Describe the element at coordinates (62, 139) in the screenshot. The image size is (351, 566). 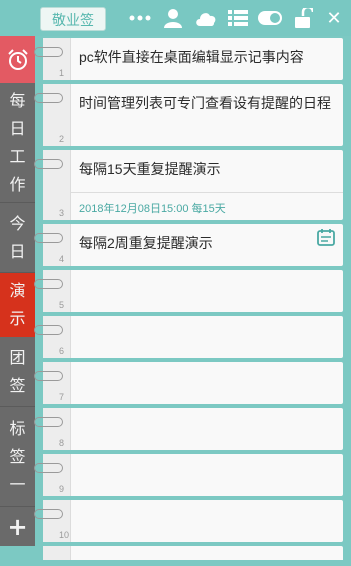
I see `note-number: 2` at that location.